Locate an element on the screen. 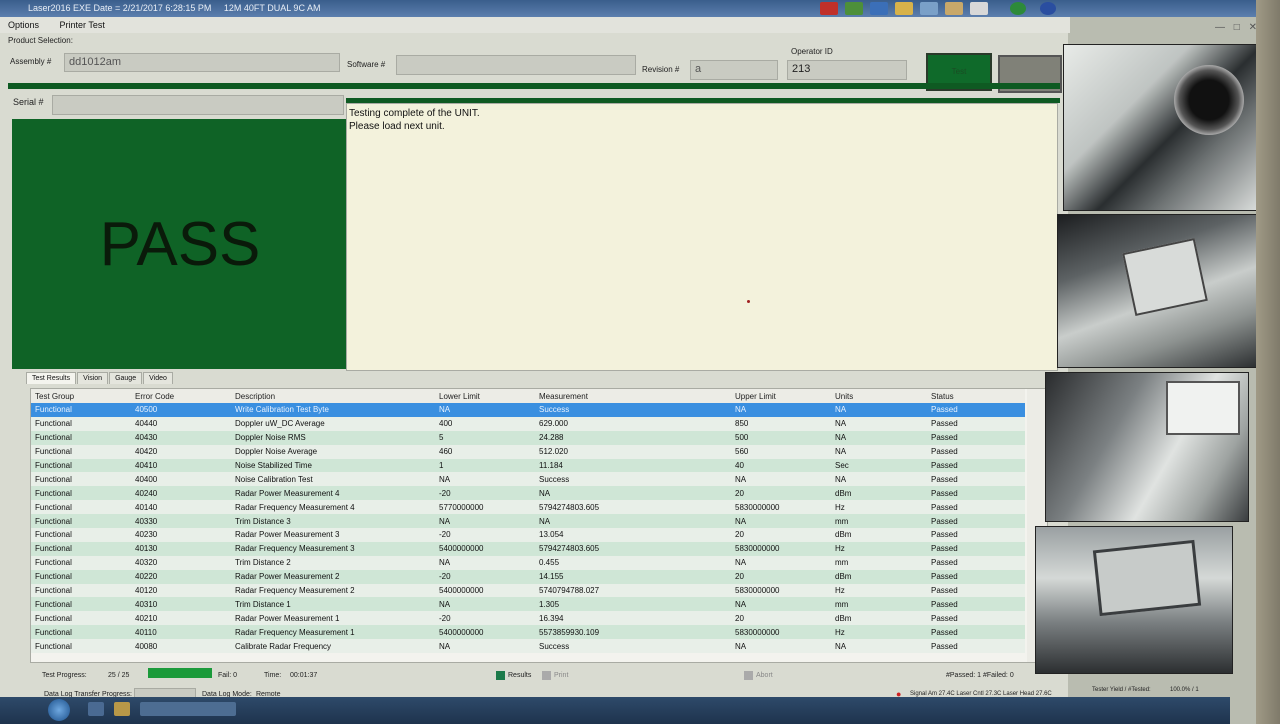  camera-feed-2-detail is located at coordinates (1165, 277).